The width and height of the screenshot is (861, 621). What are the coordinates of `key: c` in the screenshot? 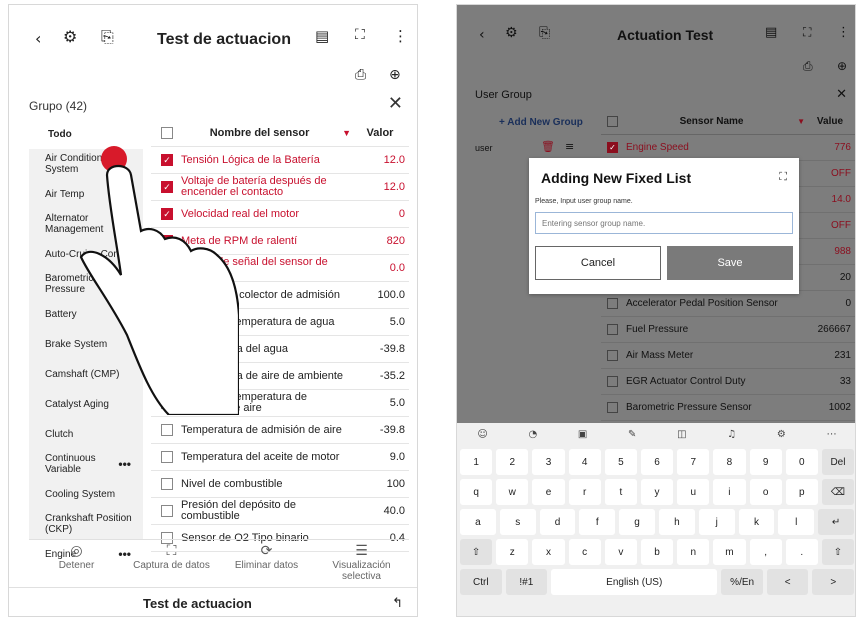 It's located at (584, 552).